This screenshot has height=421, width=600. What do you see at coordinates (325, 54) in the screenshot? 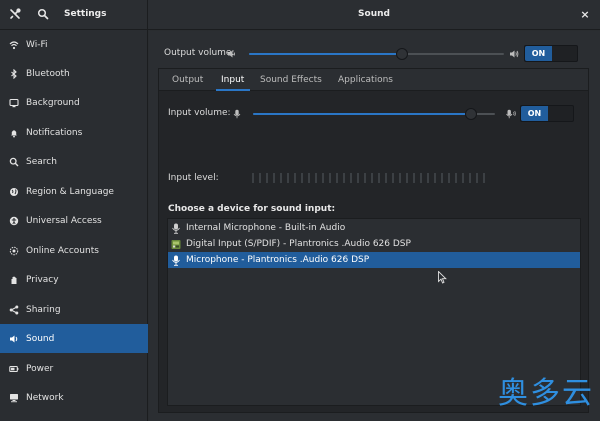
I see `output-volume-fill` at bounding box center [325, 54].